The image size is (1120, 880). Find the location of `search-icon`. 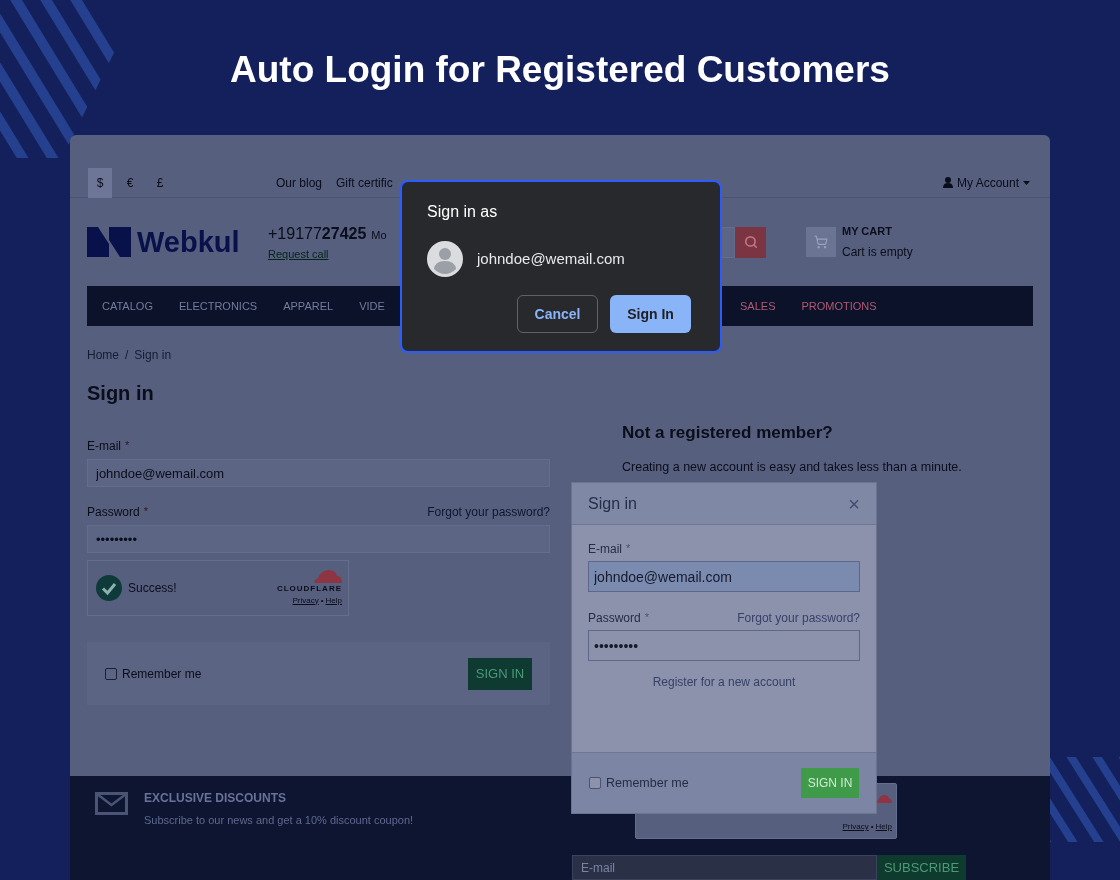

search-icon is located at coordinates (750, 242).